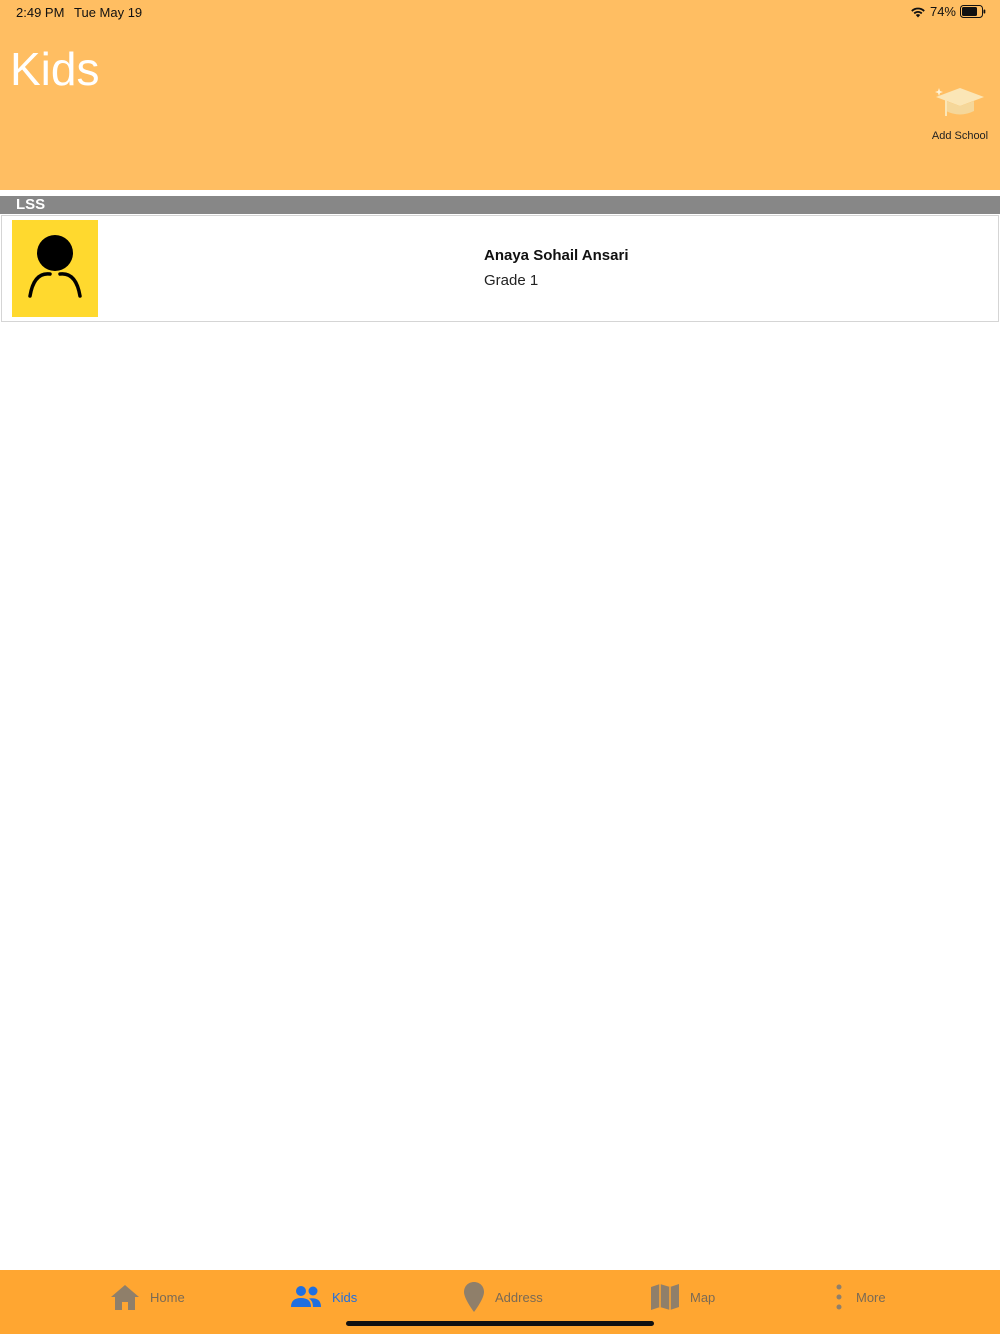 Image resolution: width=1000 pixels, height=1334 pixels. What do you see at coordinates (871, 1297) in the screenshot?
I see `tab-label: More` at bounding box center [871, 1297].